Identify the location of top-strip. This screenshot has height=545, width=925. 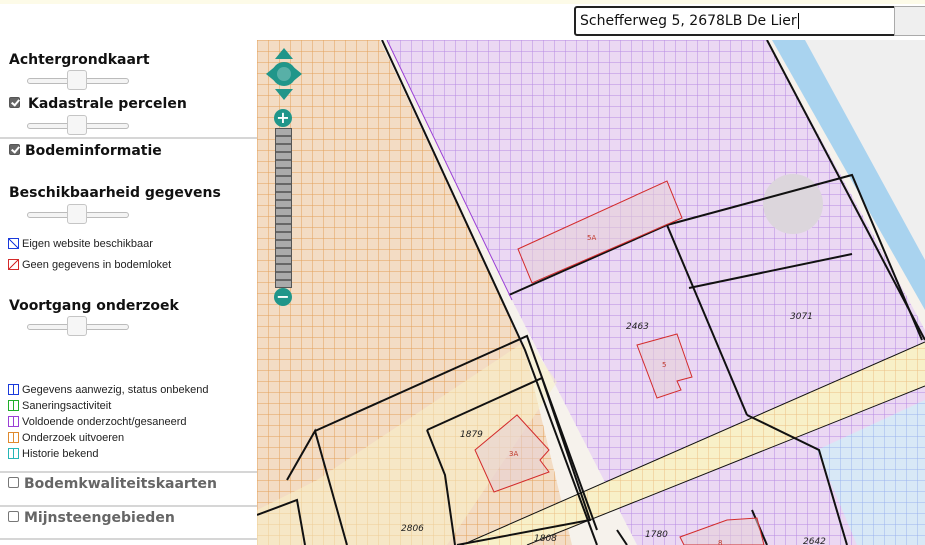
(462, 2).